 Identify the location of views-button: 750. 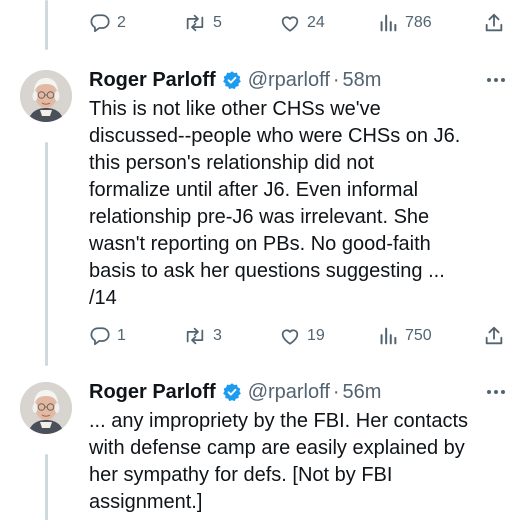
(404, 336).